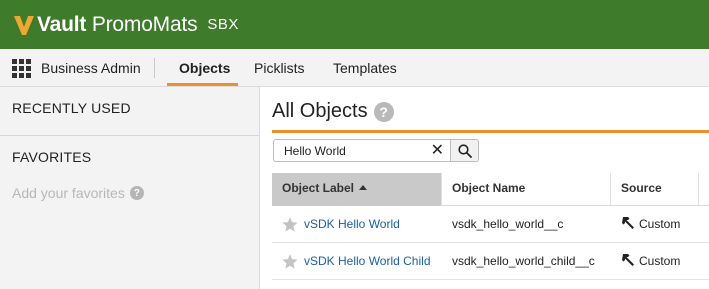  Describe the element at coordinates (437, 151) in the screenshot. I see `clear-search-icon: ✕` at that location.